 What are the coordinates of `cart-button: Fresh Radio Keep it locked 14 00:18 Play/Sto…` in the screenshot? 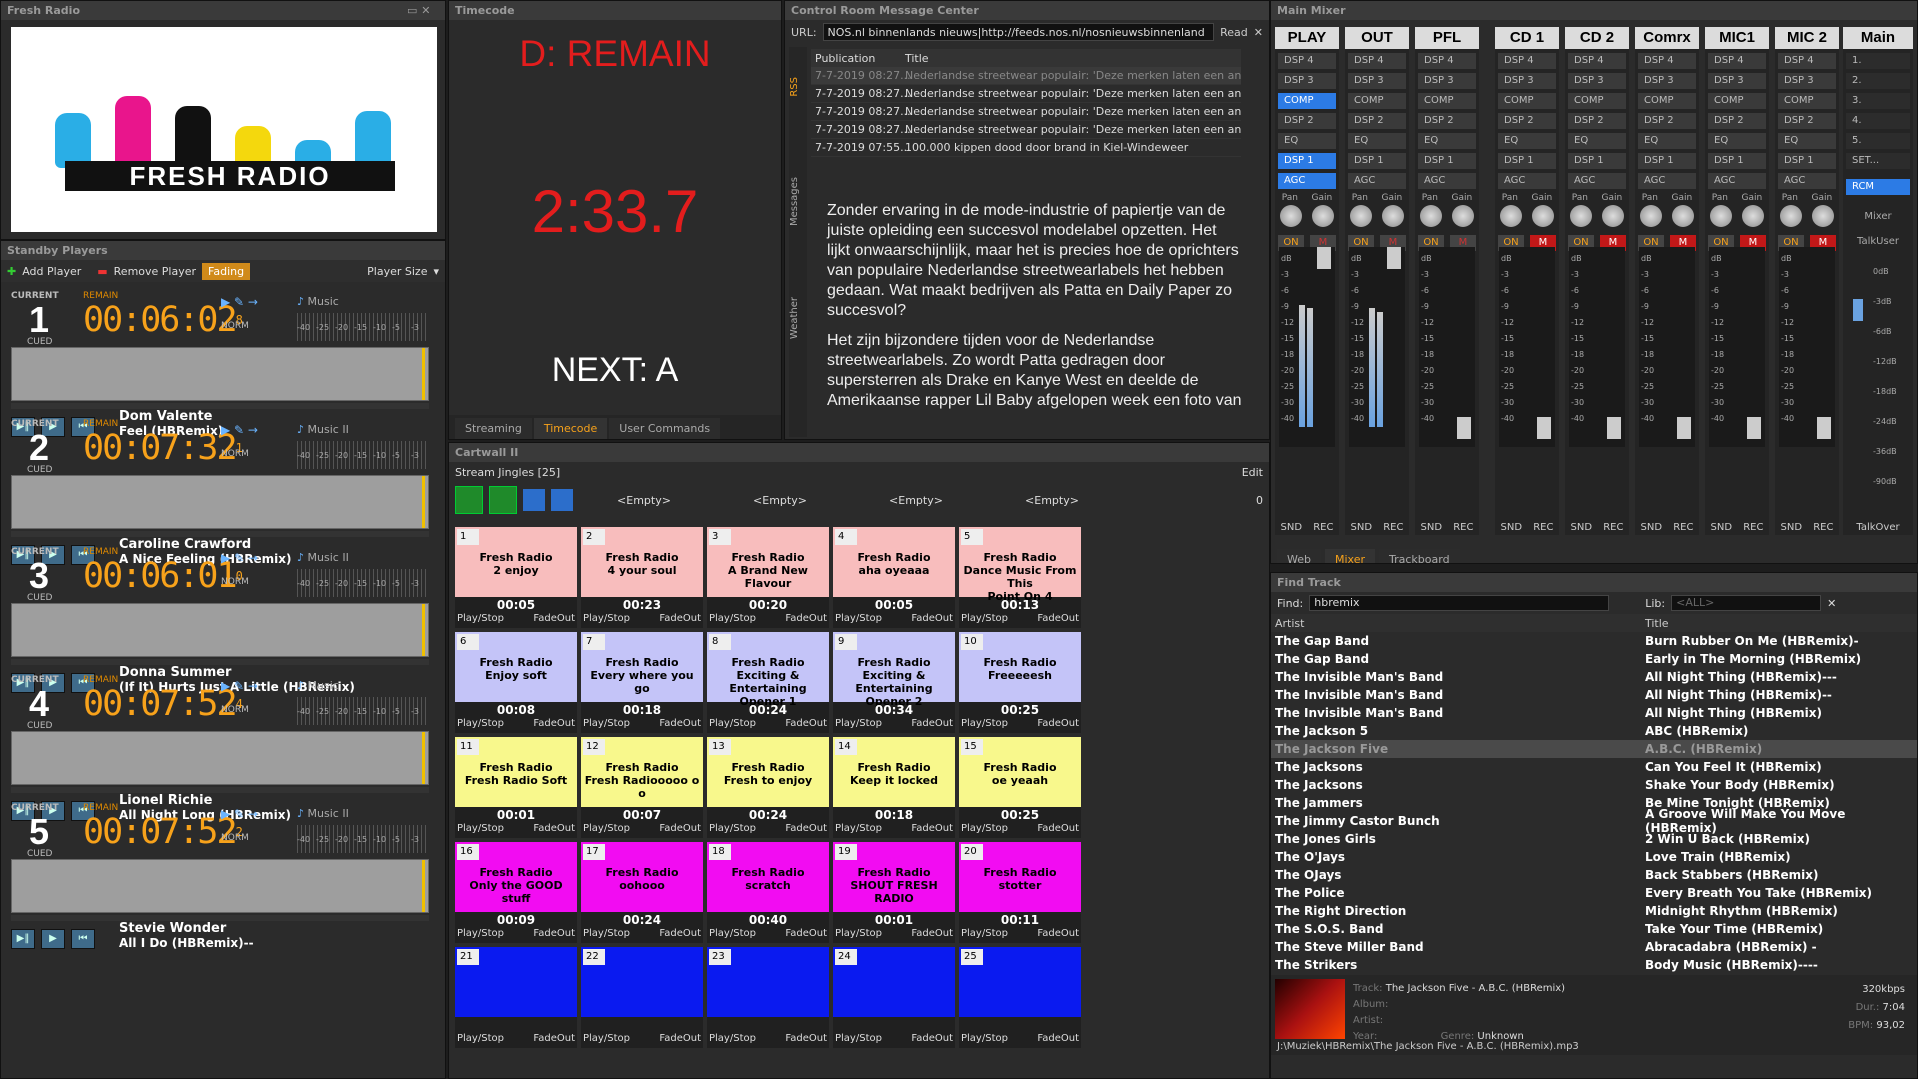 It's located at (894, 787).